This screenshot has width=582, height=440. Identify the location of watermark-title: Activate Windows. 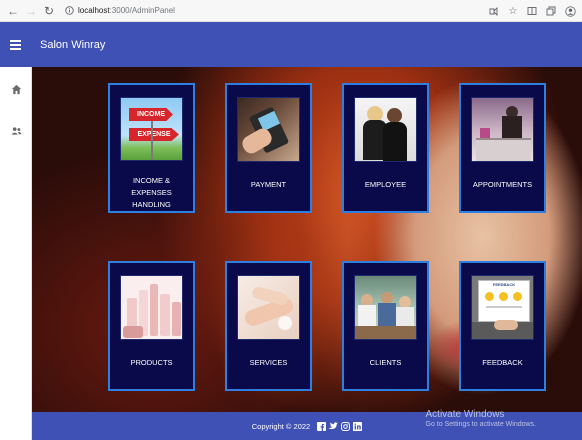
(465, 414).